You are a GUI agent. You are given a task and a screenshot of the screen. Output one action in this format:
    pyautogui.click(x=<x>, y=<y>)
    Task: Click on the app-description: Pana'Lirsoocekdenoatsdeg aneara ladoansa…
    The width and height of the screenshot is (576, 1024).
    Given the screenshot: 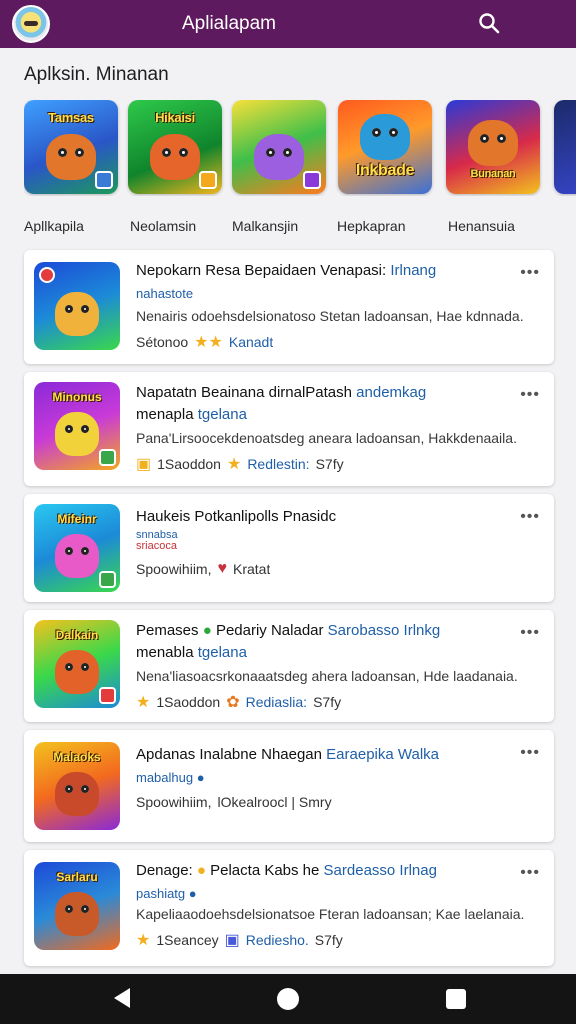 What is the action you would take?
    pyautogui.click(x=326, y=438)
    